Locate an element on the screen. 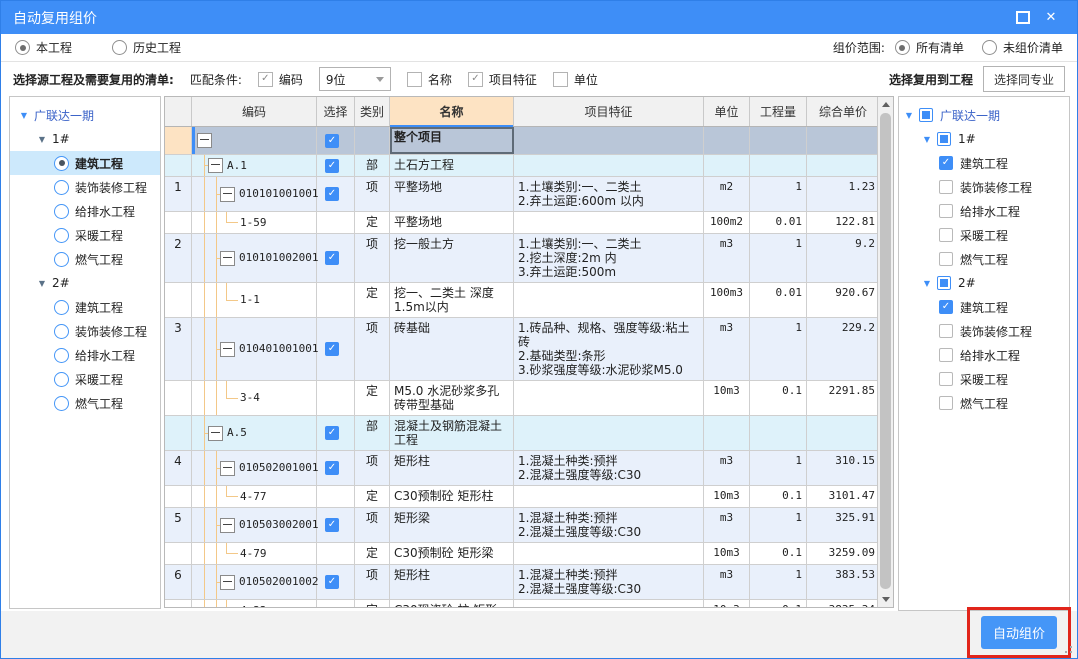 This screenshot has width=1078, height=659. checkbox-feature: 项目特征 is located at coordinates (502, 79).